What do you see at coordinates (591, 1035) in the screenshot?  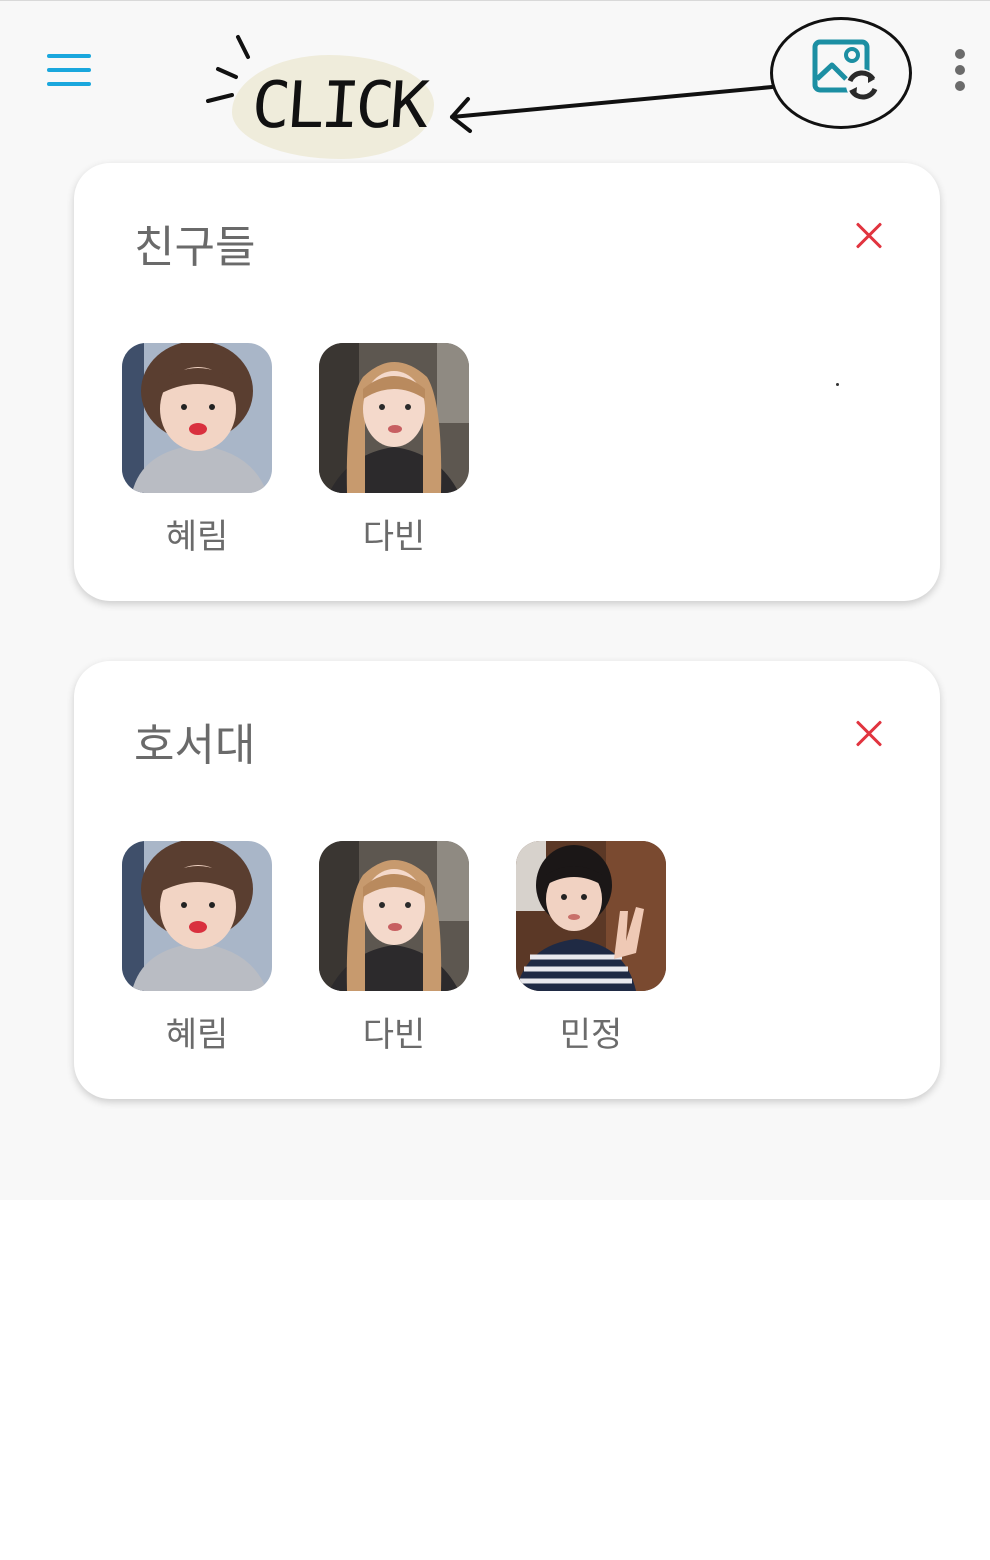 I see `member-name: 민정` at bounding box center [591, 1035].